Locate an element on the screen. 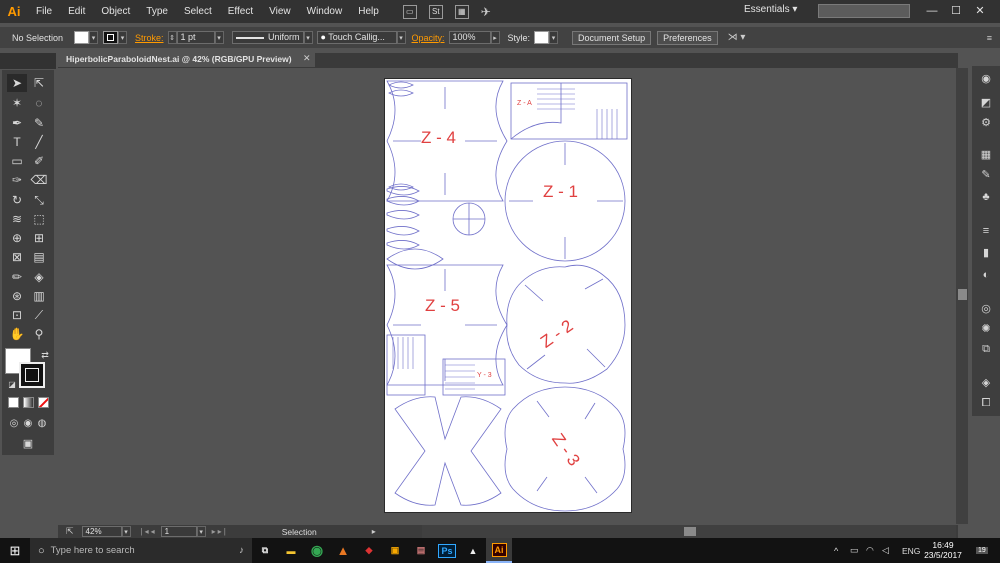  gradient-panel-icon: ▮ is located at coordinates (986, 253).